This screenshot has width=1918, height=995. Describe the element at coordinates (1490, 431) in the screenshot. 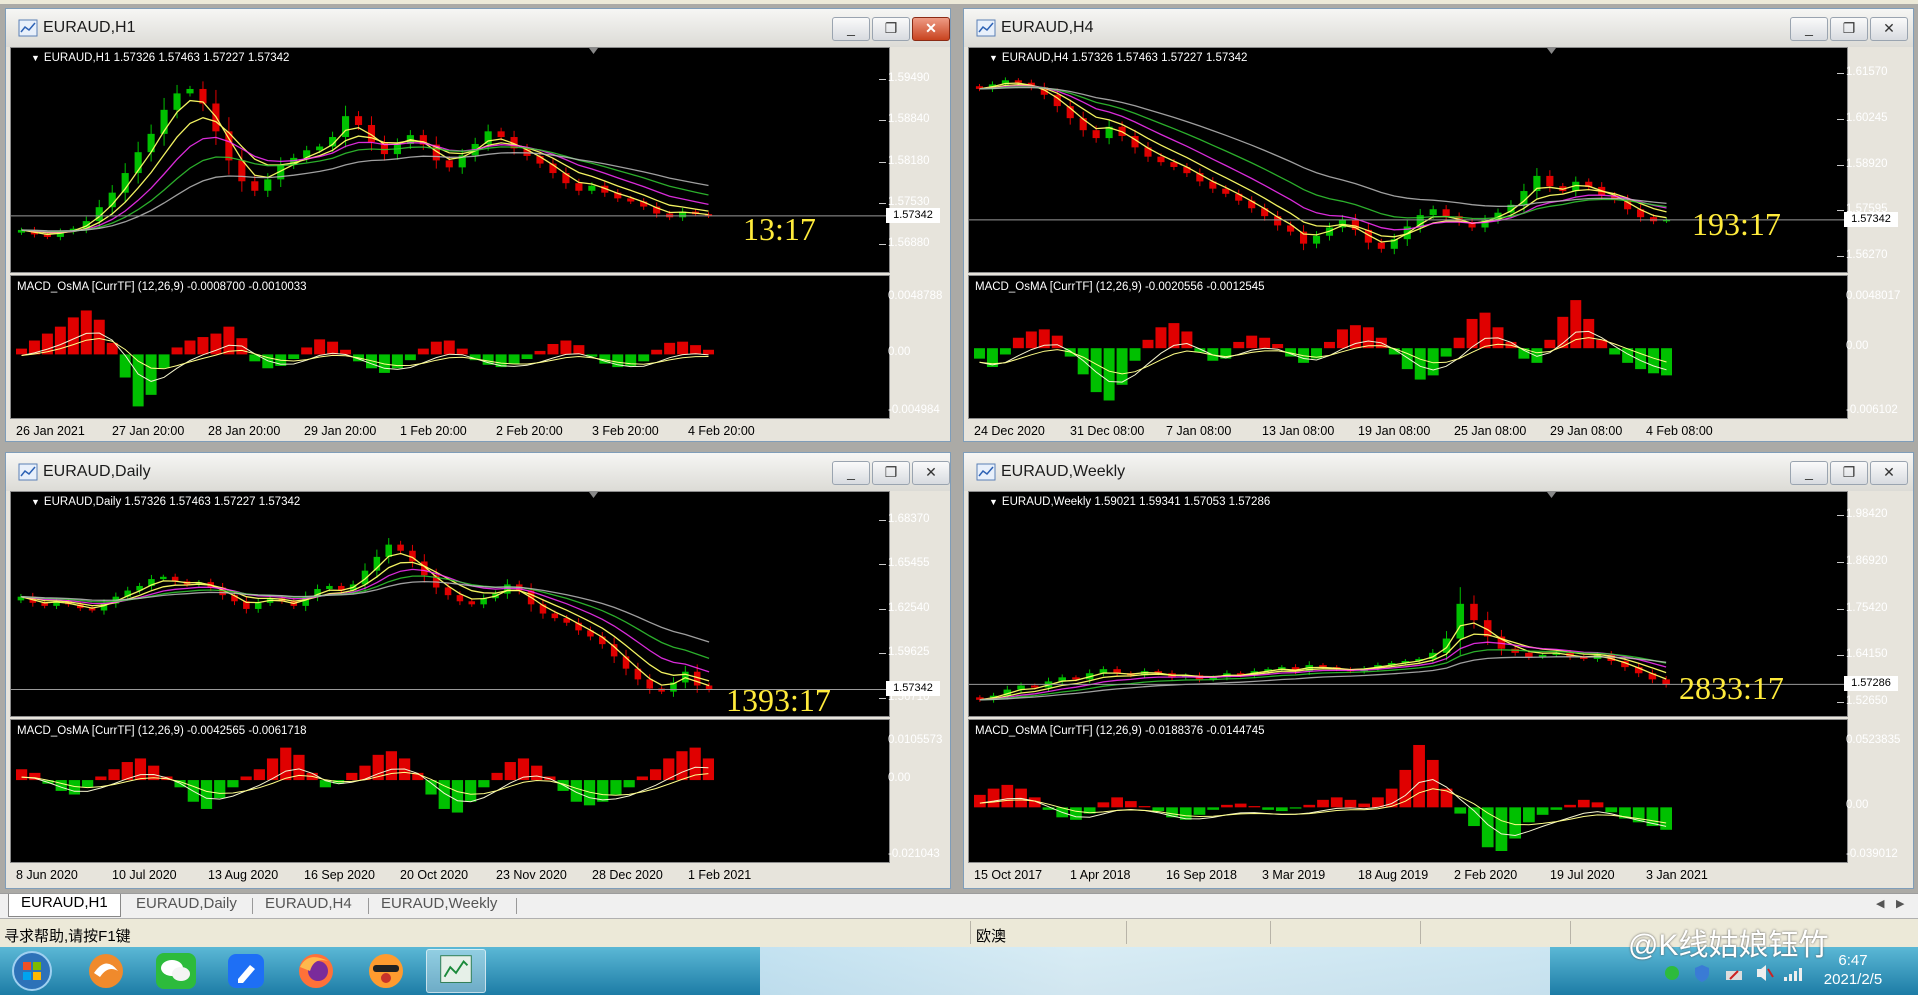

I see `time-axis-label: 25 Jan 08:00` at that location.